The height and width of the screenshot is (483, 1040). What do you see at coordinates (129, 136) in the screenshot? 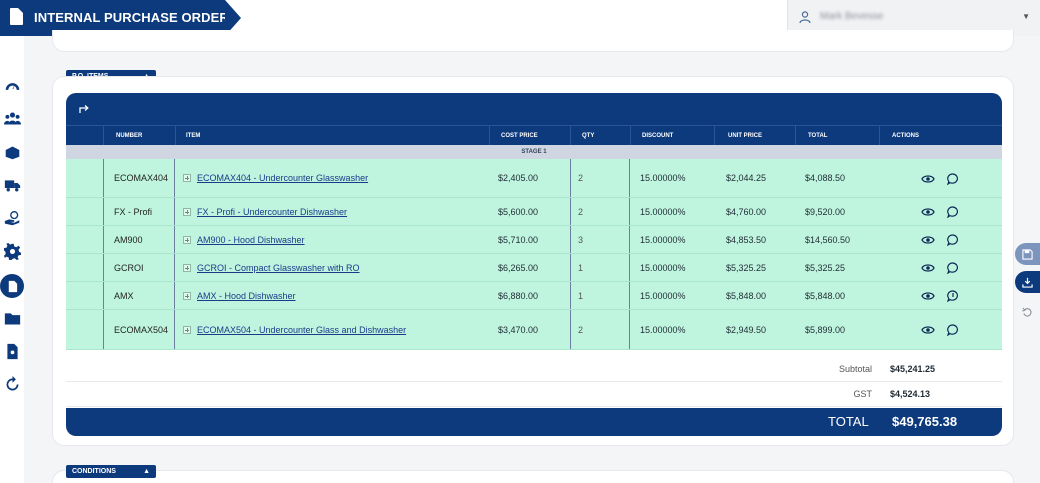
I see `column-header-number: NUMBER` at bounding box center [129, 136].